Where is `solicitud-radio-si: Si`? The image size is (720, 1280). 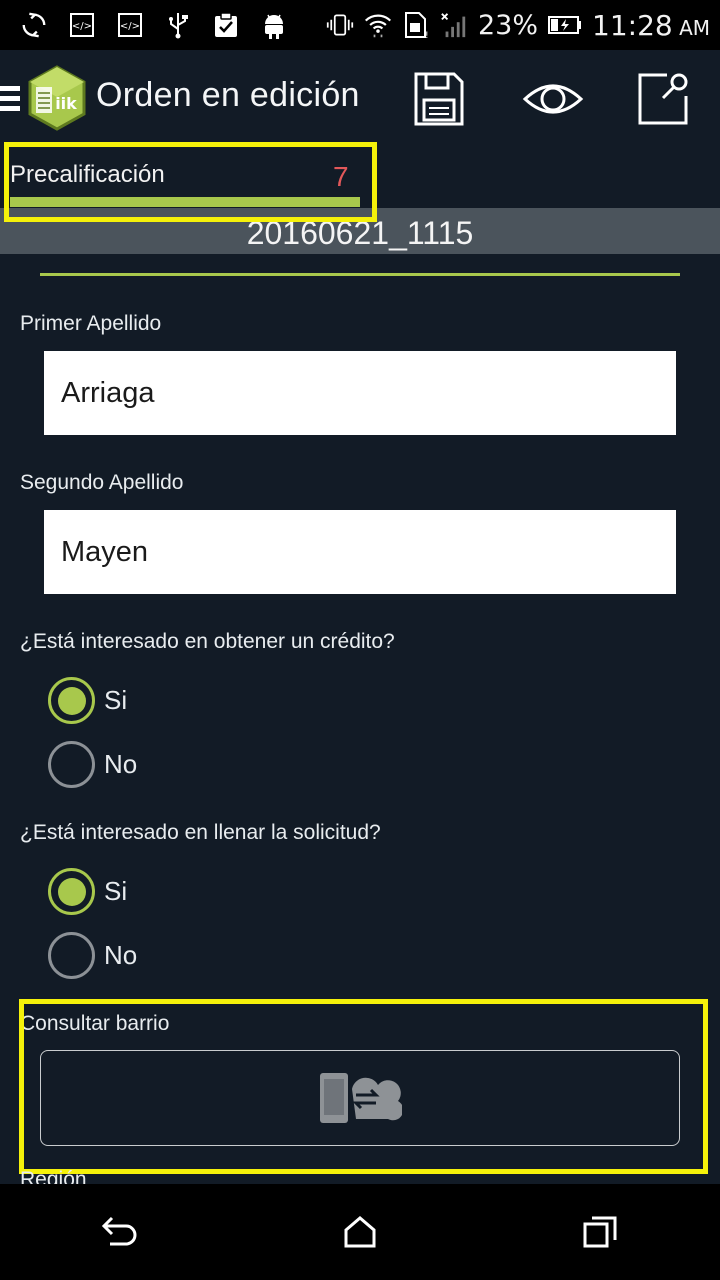
solicitud-radio-si: Si is located at coordinates (87, 891).